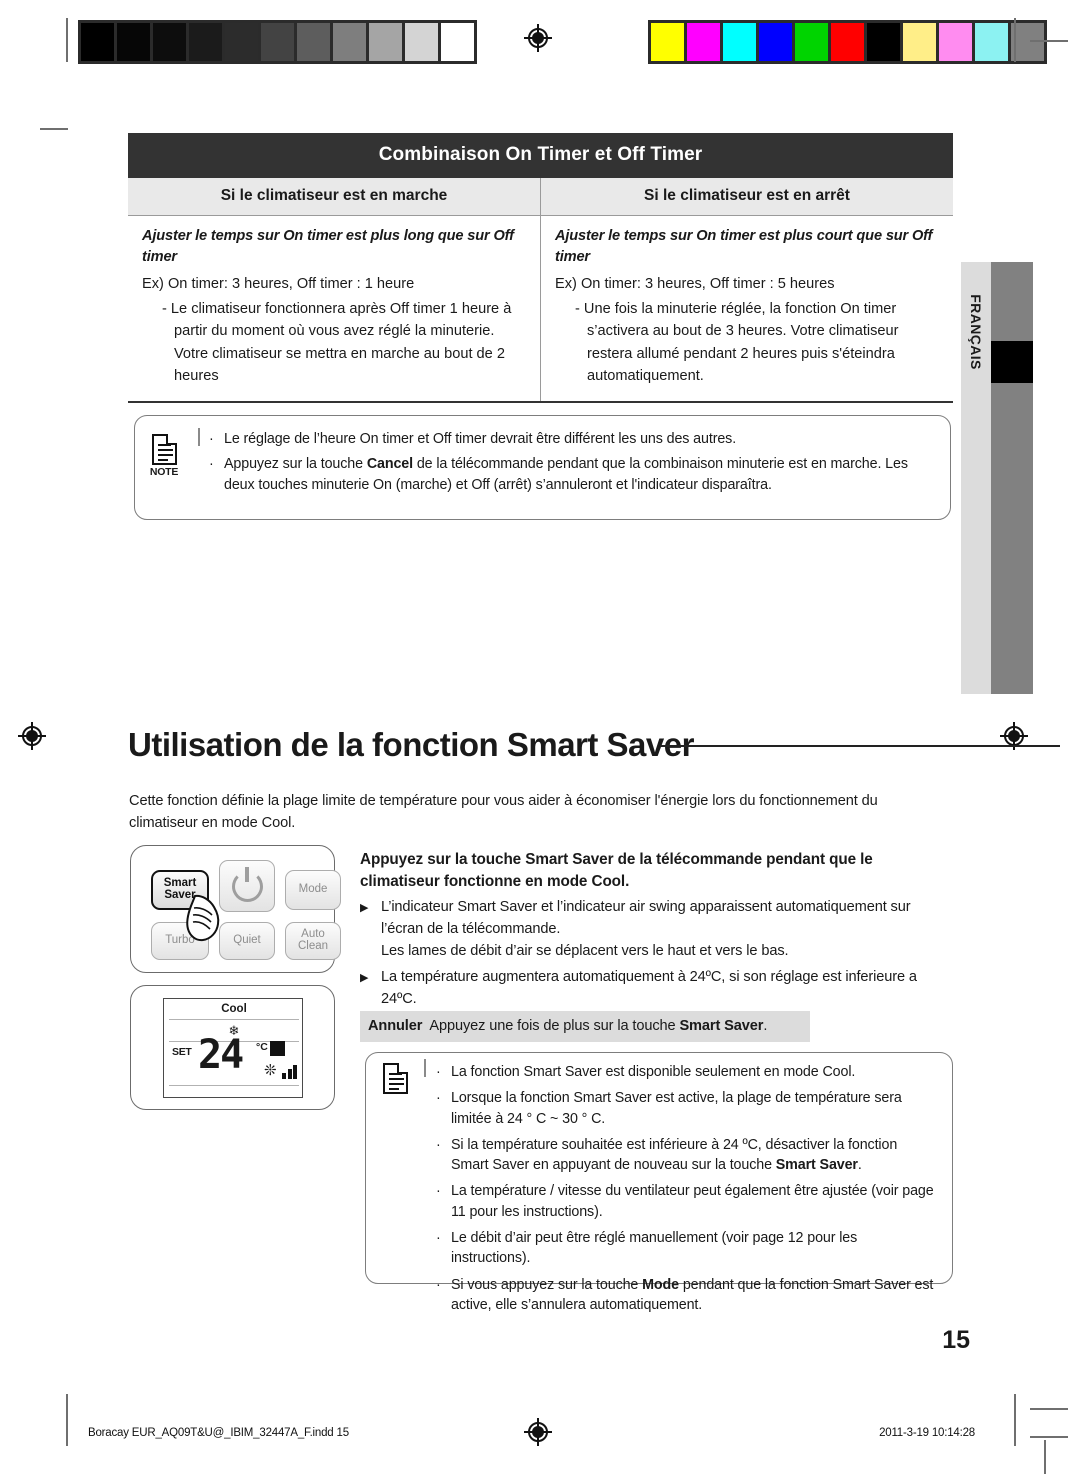 The image size is (1080, 1476). What do you see at coordinates (164, 472) in the screenshot?
I see `note-label: NOTE` at bounding box center [164, 472].